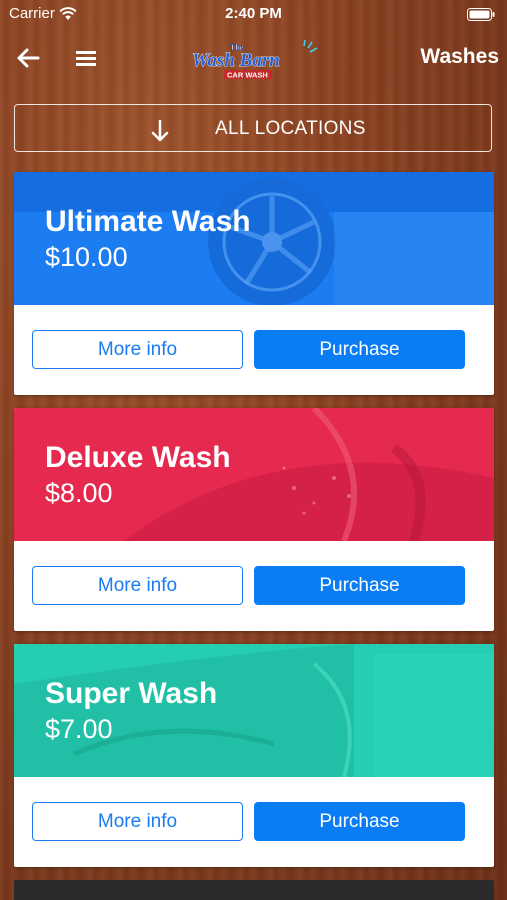  I want to click on wash-name: Deluxe Wash, so click(138, 457).